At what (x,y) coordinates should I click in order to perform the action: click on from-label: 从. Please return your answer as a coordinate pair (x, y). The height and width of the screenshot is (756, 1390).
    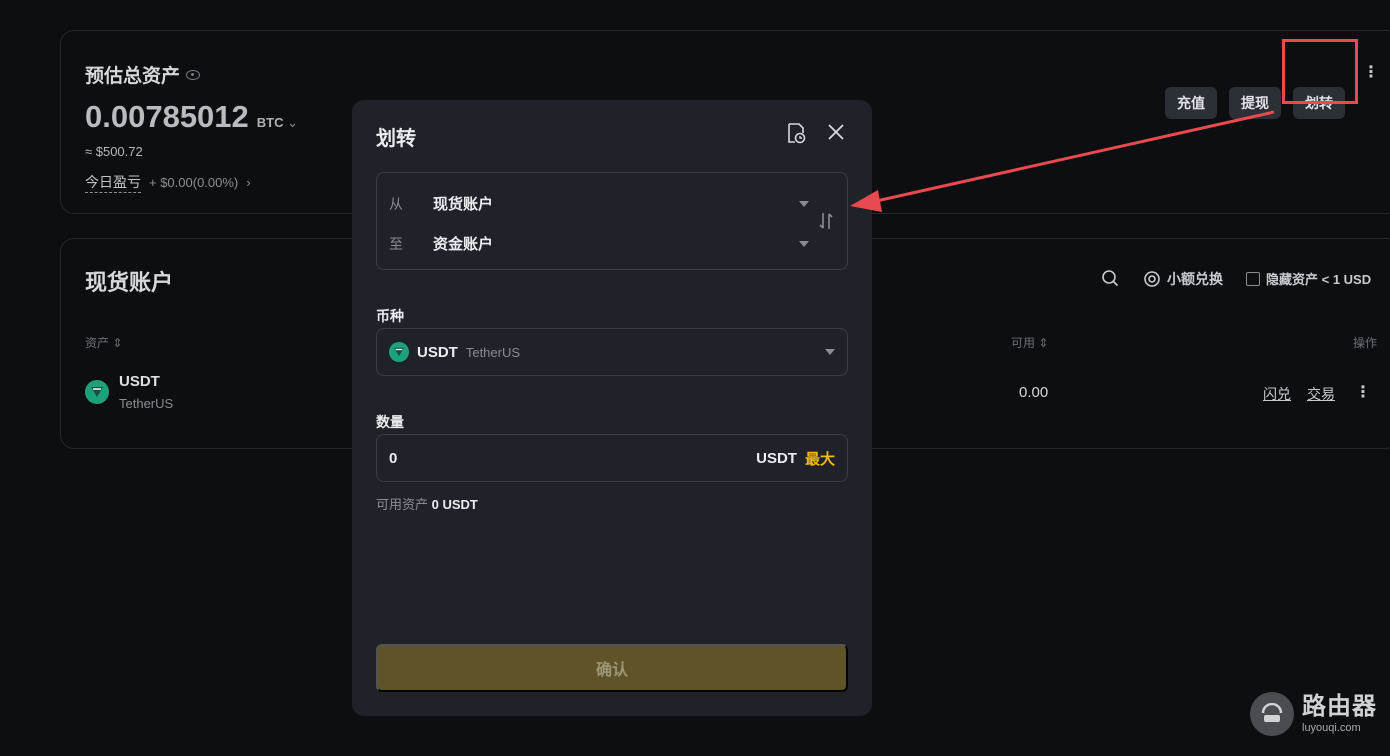
    Looking at the image, I should click on (396, 203).